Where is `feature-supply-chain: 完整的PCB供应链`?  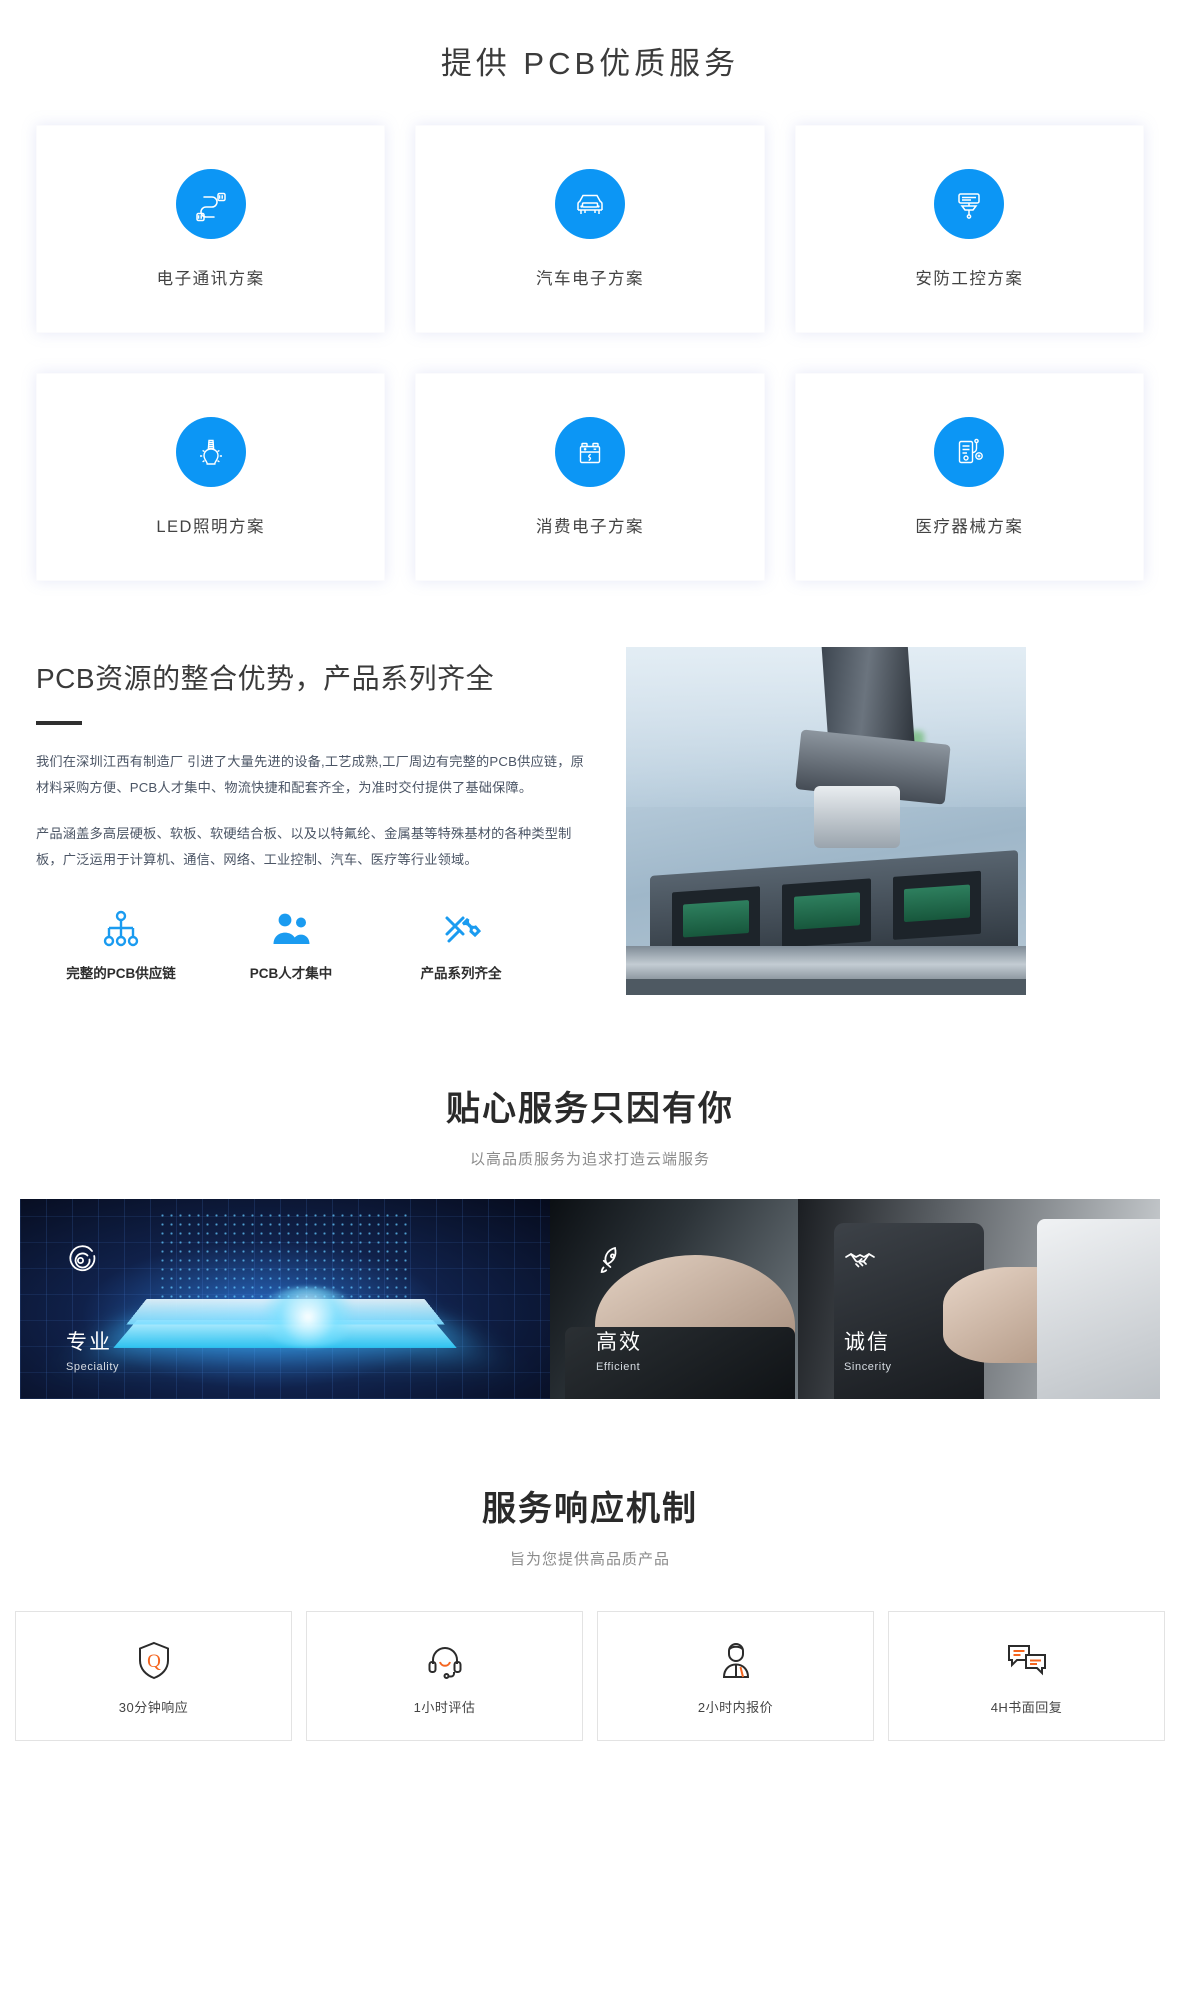 feature-supply-chain: 完整的PCB供应链 is located at coordinates (121, 945).